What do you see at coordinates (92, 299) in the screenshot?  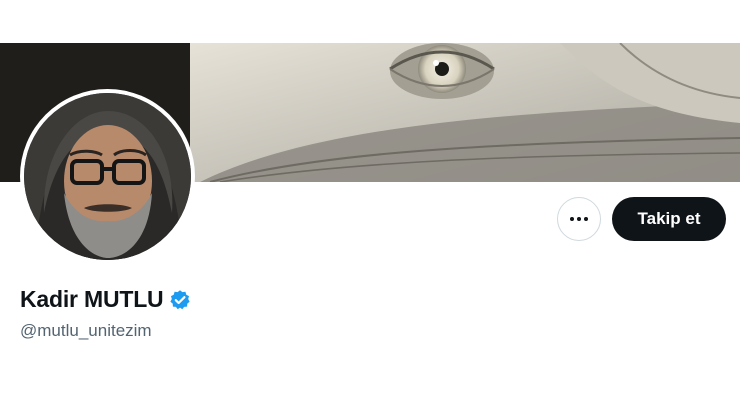 I see `display-name: Kadir MUTLU` at bounding box center [92, 299].